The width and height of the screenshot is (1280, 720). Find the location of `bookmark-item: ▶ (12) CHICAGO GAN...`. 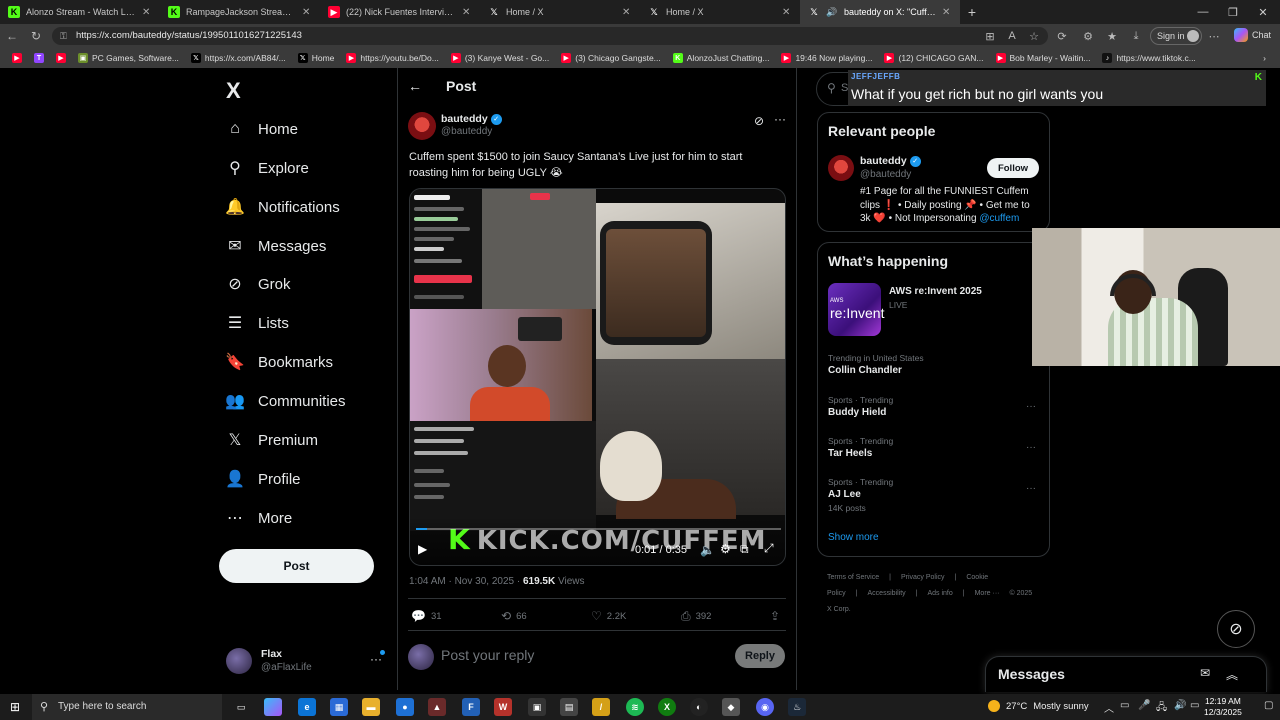

bookmark-item: ▶ (12) CHICAGO GAN... is located at coordinates (933, 58).